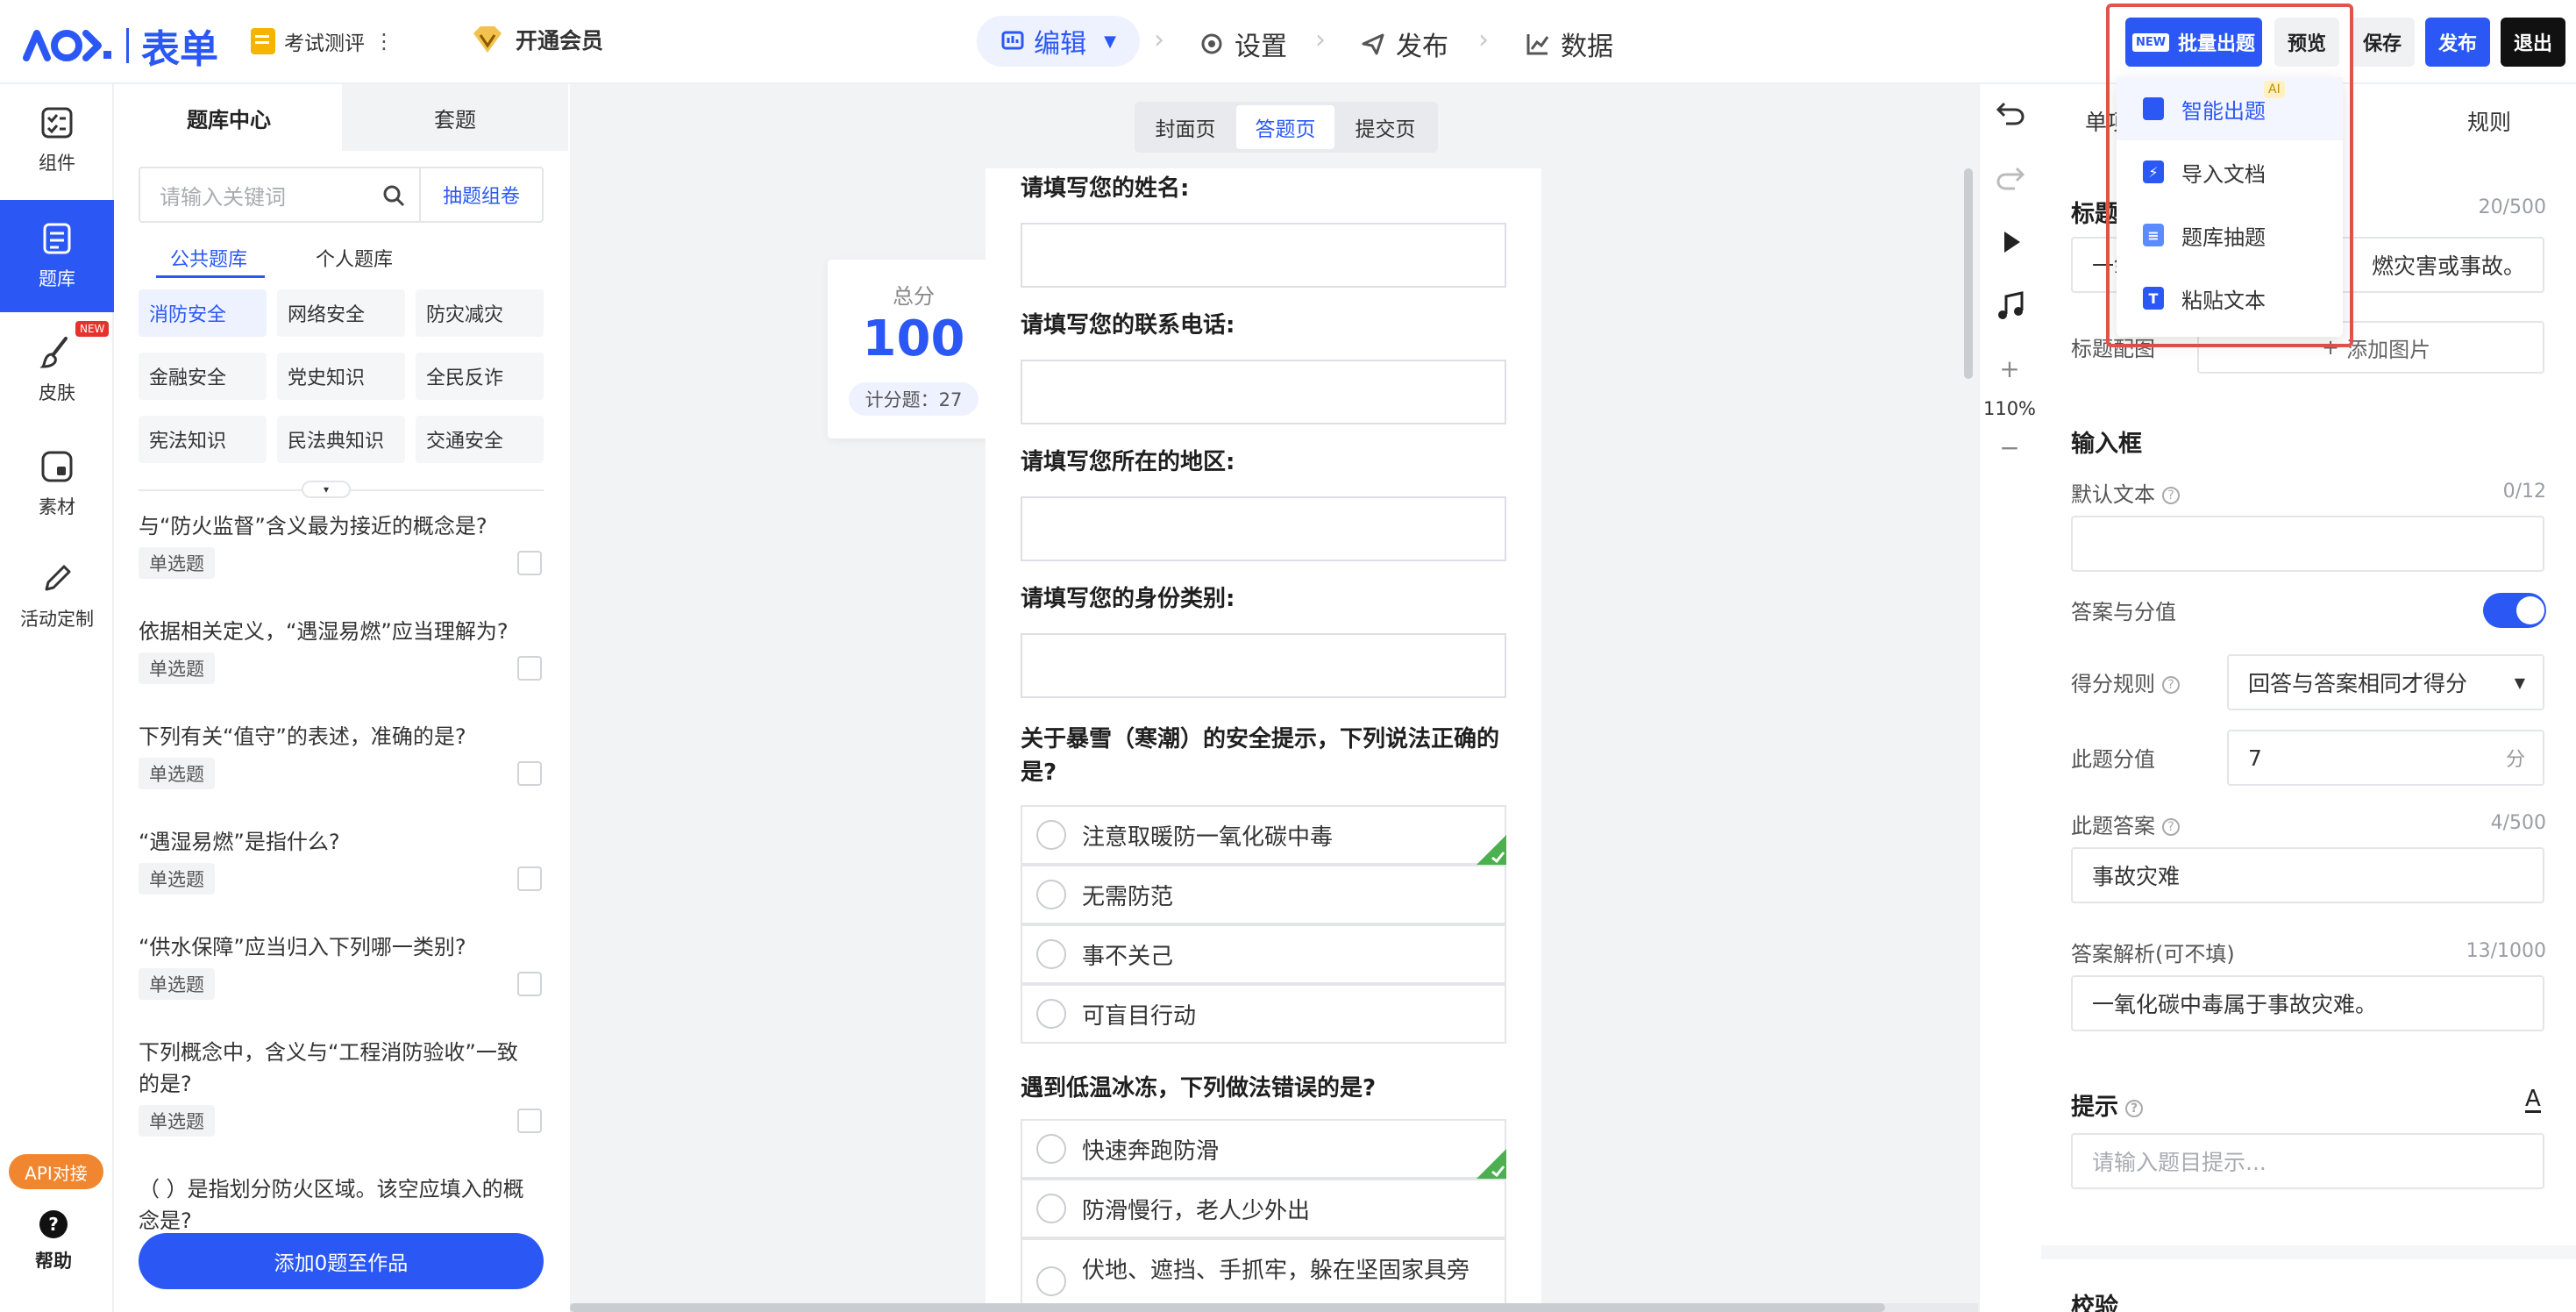 The height and width of the screenshot is (1312, 2576). I want to click on exit-button: 退出, so click(2533, 42).